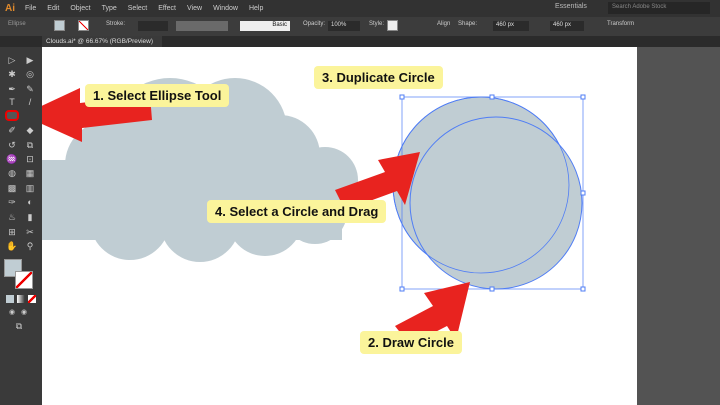 The width and height of the screenshot is (720, 405). Describe the element at coordinates (12, 60) in the screenshot. I see `selection-tool-icon: ▷` at that location.